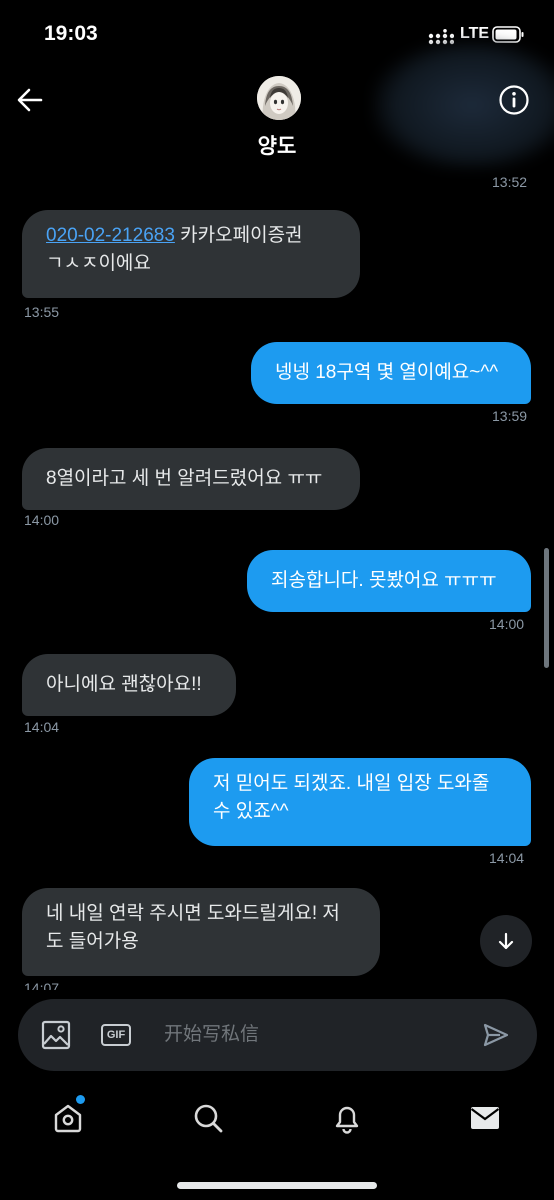 This screenshot has width=554, height=1200. I want to click on message-bubble-sent: 넹넹 18구역 몇 열이예요~^^, so click(391, 373).